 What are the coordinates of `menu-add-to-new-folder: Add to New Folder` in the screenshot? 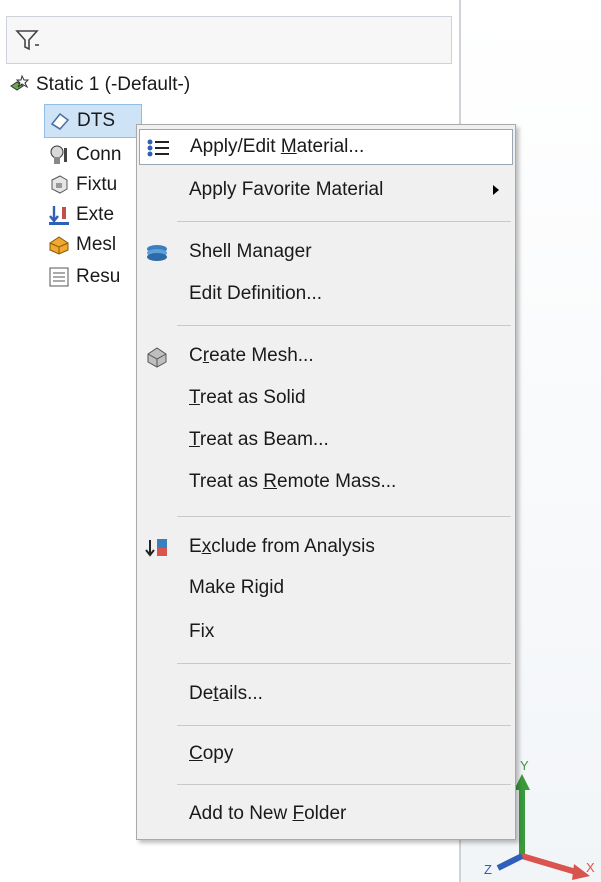 It's located at (326, 815).